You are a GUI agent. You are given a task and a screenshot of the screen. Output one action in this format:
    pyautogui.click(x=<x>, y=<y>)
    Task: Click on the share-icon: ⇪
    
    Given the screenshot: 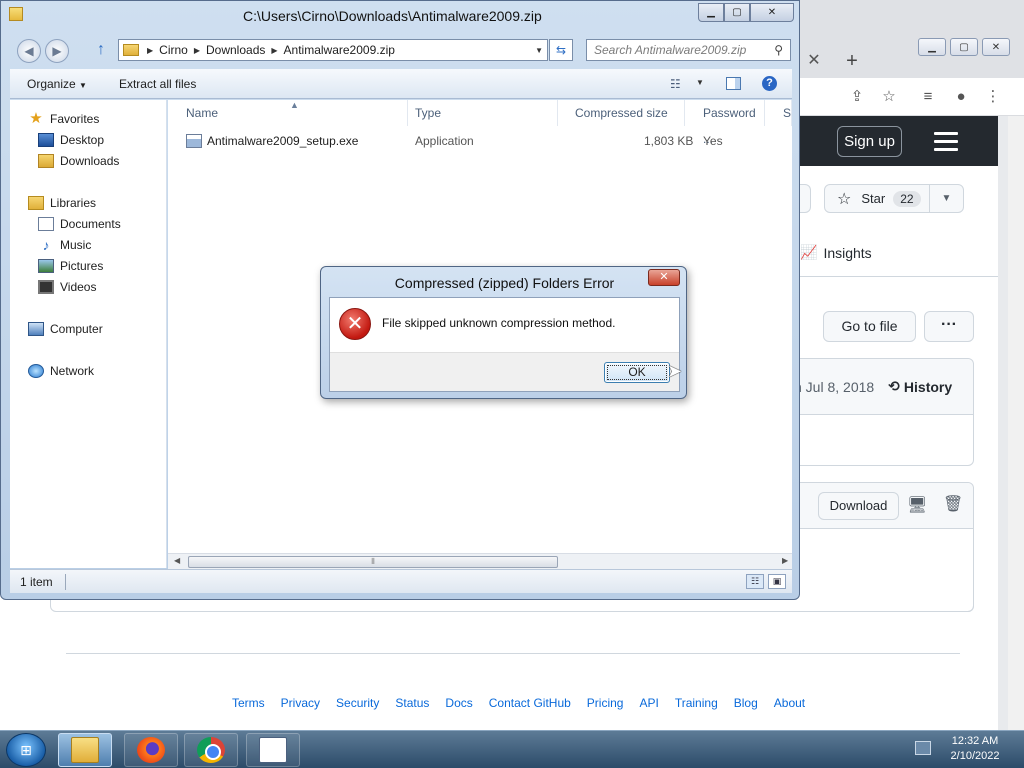 What is the action you would take?
    pyautogui.click(x=857, y=97)
    